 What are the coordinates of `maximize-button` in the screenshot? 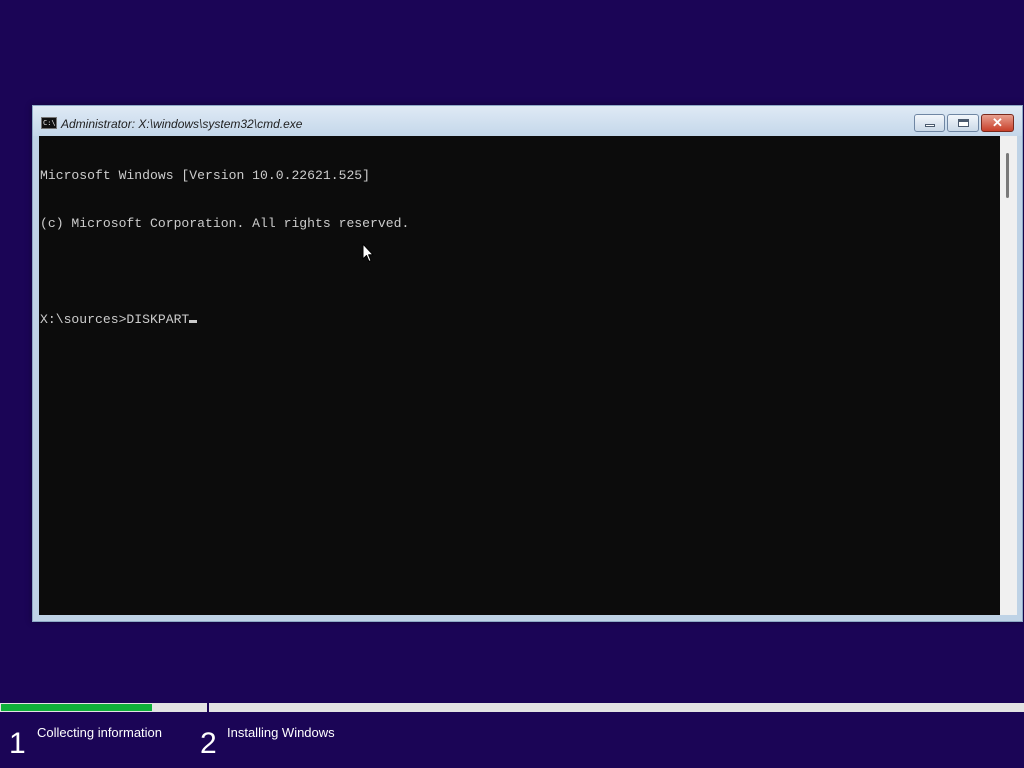 It's located at (963, 123).